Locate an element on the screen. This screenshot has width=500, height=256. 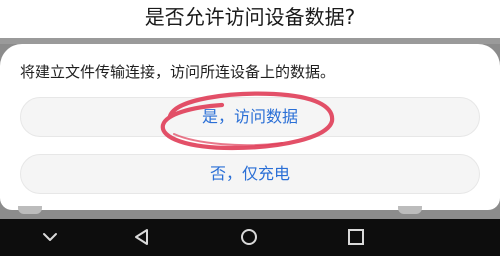
dialog-title: 是否允许访问设备数据? is located at coordinates (250, 17).